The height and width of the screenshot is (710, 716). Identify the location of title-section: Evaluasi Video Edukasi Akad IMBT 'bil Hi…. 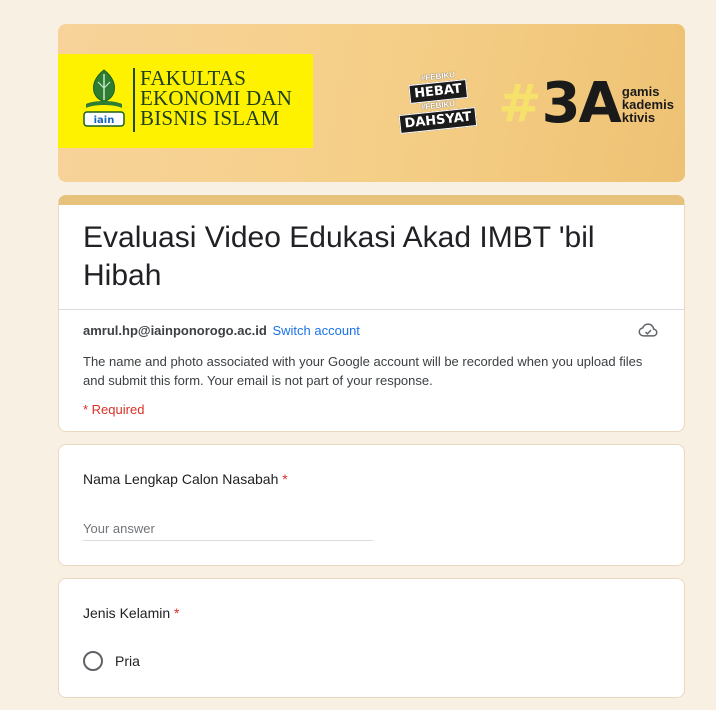
(371, 257).